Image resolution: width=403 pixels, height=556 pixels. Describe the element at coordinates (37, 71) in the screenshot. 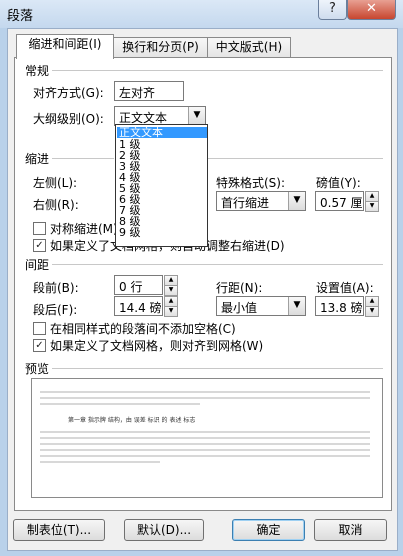

I see `general-section-label: 常规` at that location.